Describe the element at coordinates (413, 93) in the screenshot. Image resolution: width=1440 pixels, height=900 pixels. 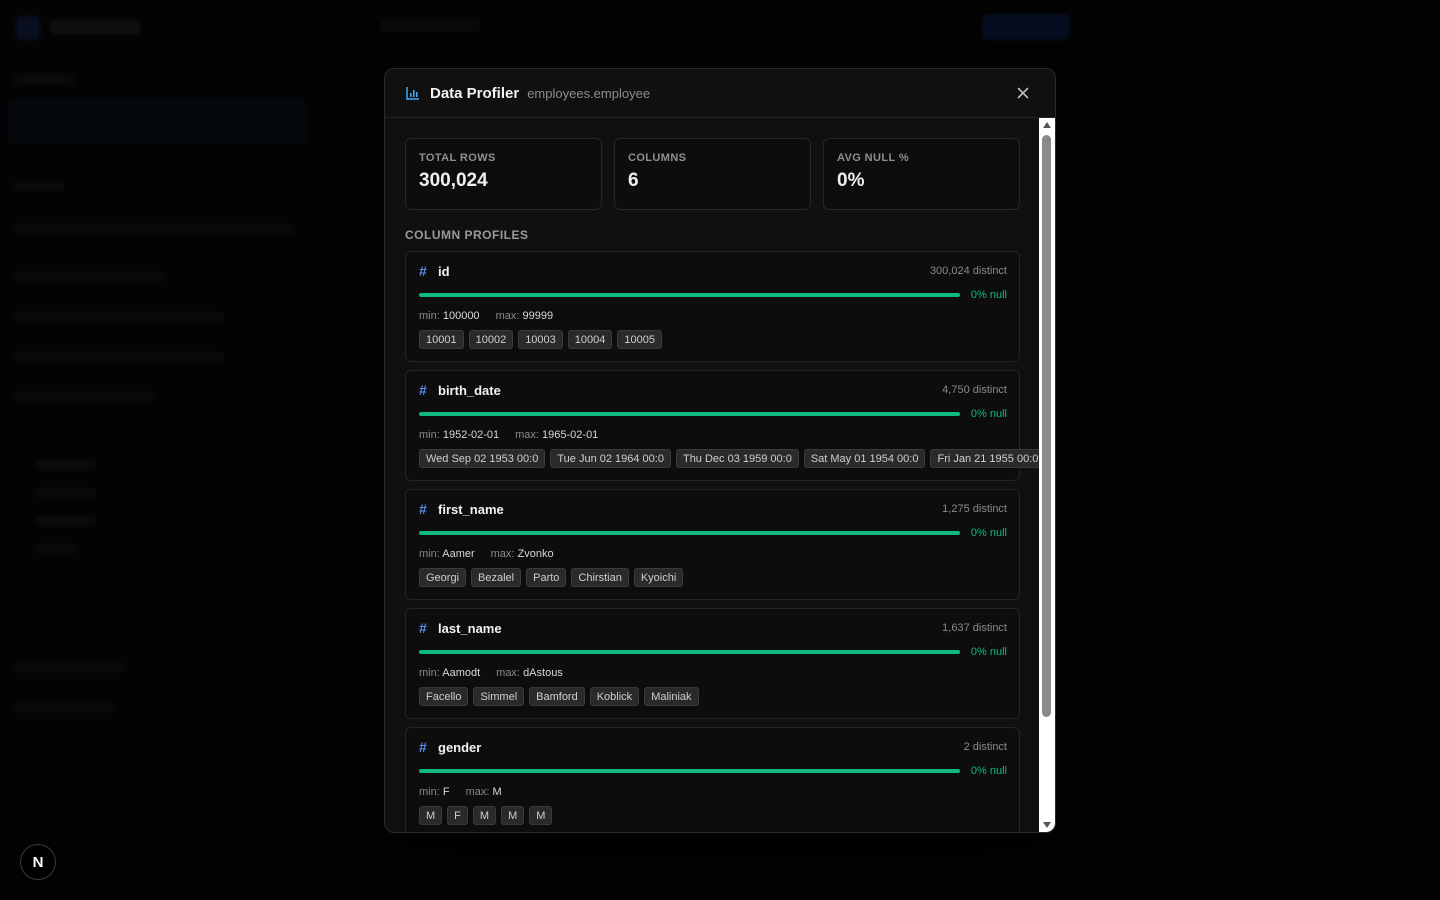
I see `bar-chart-icon` at that location.